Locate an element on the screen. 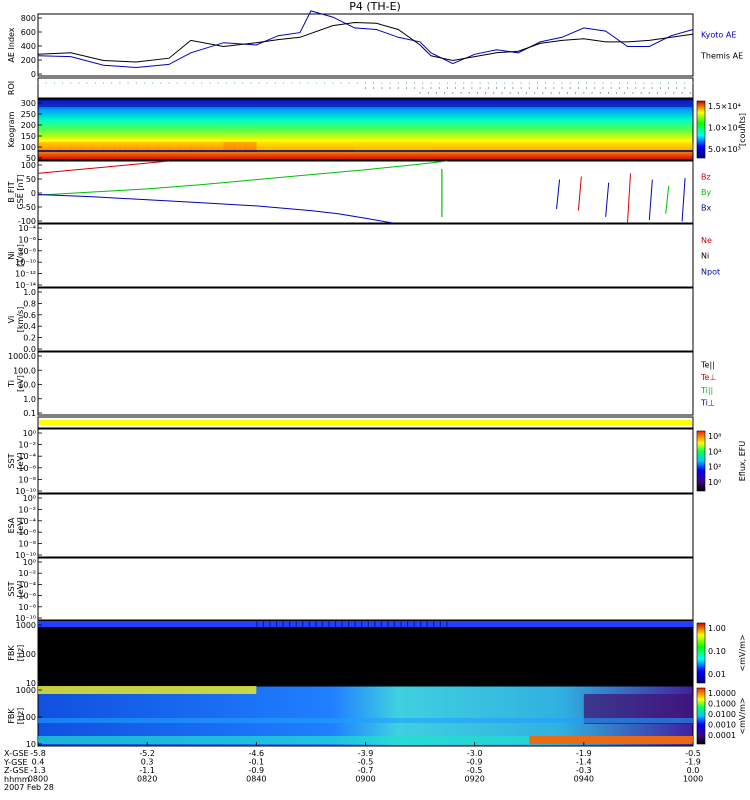 Image resolution: width=750 pixels, height=800 pixels. bfit-frame is located at coordinates (365, 192).